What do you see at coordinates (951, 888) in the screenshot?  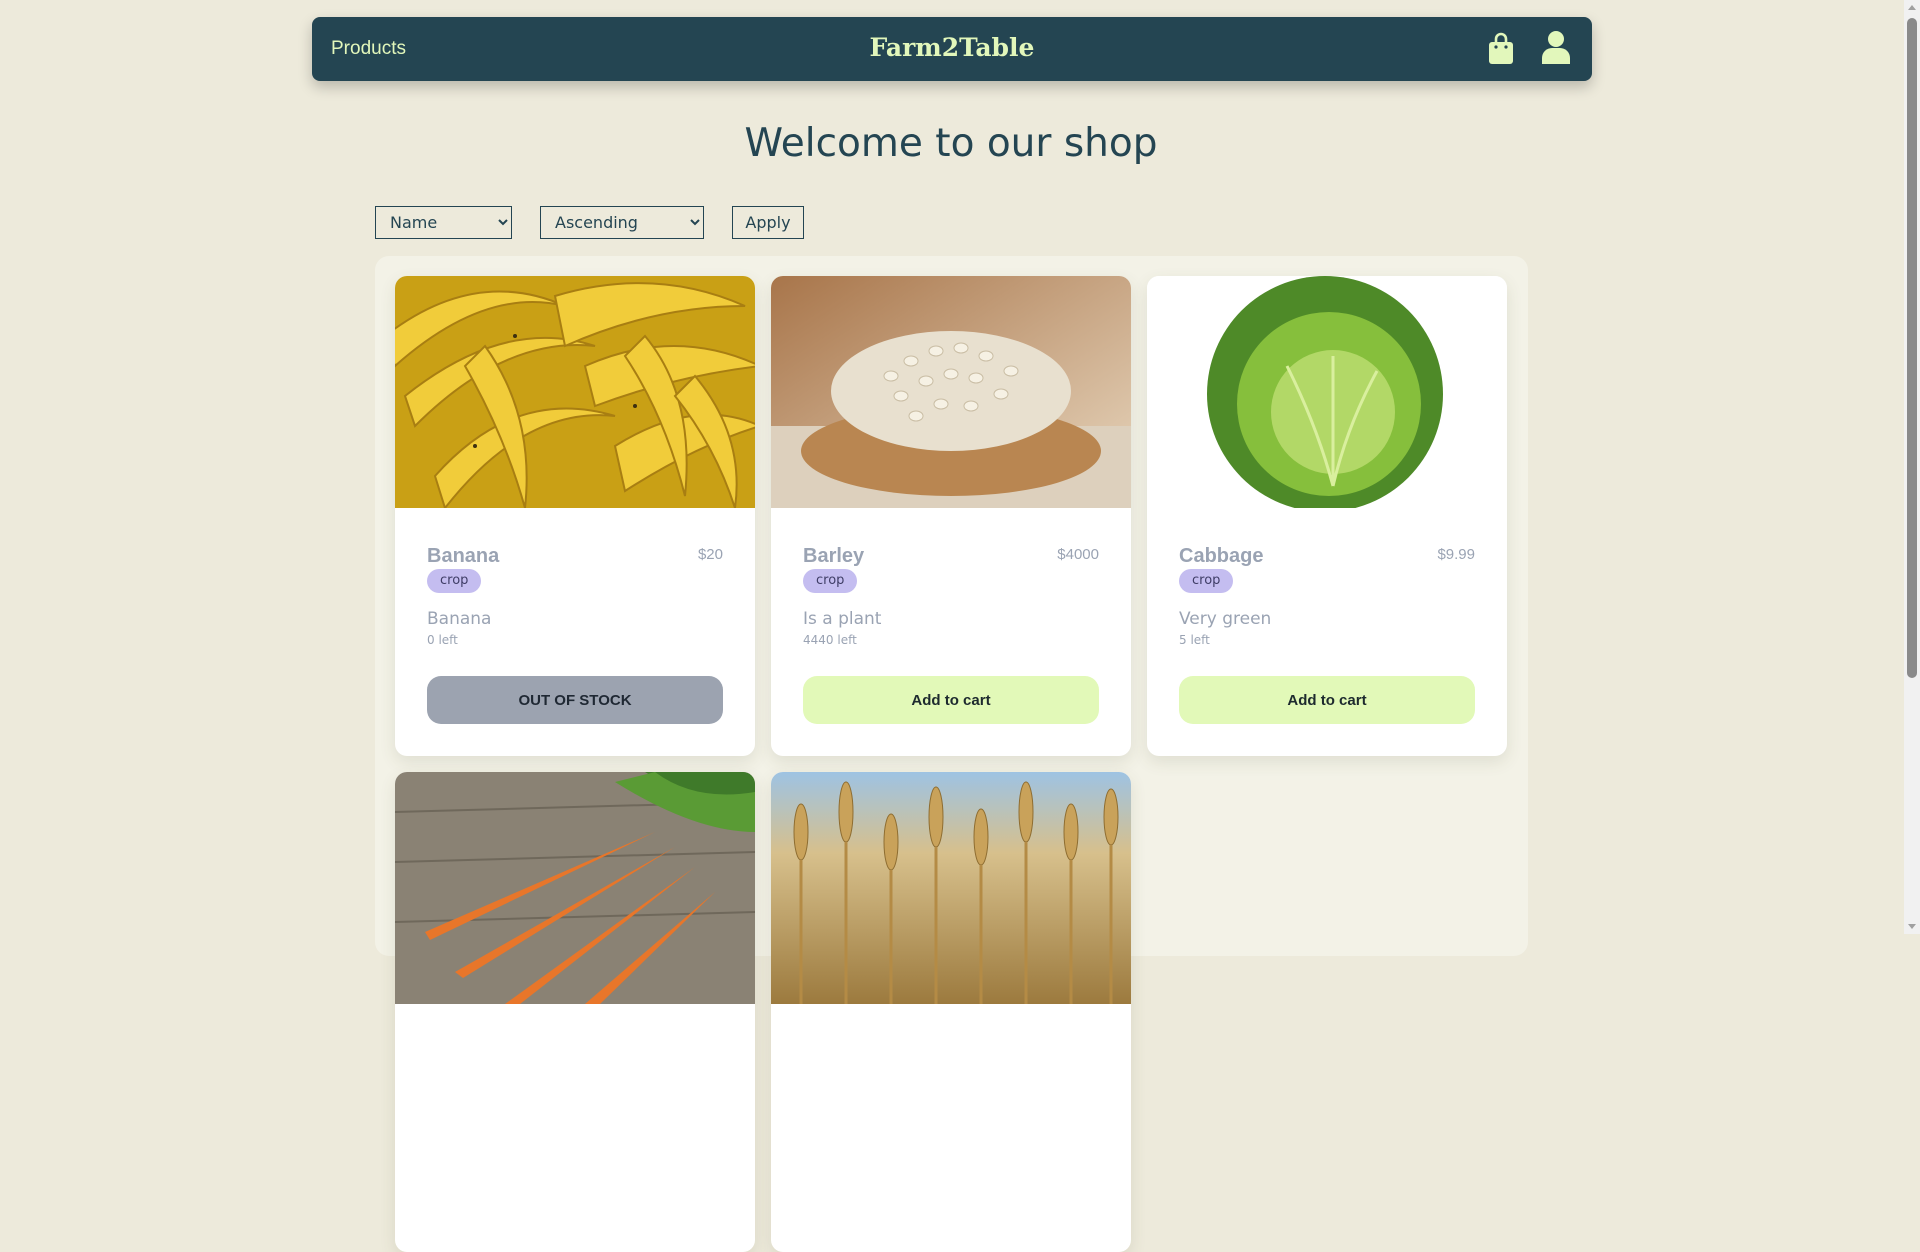 I see `wheat-image` at bounding box center [951, 888].